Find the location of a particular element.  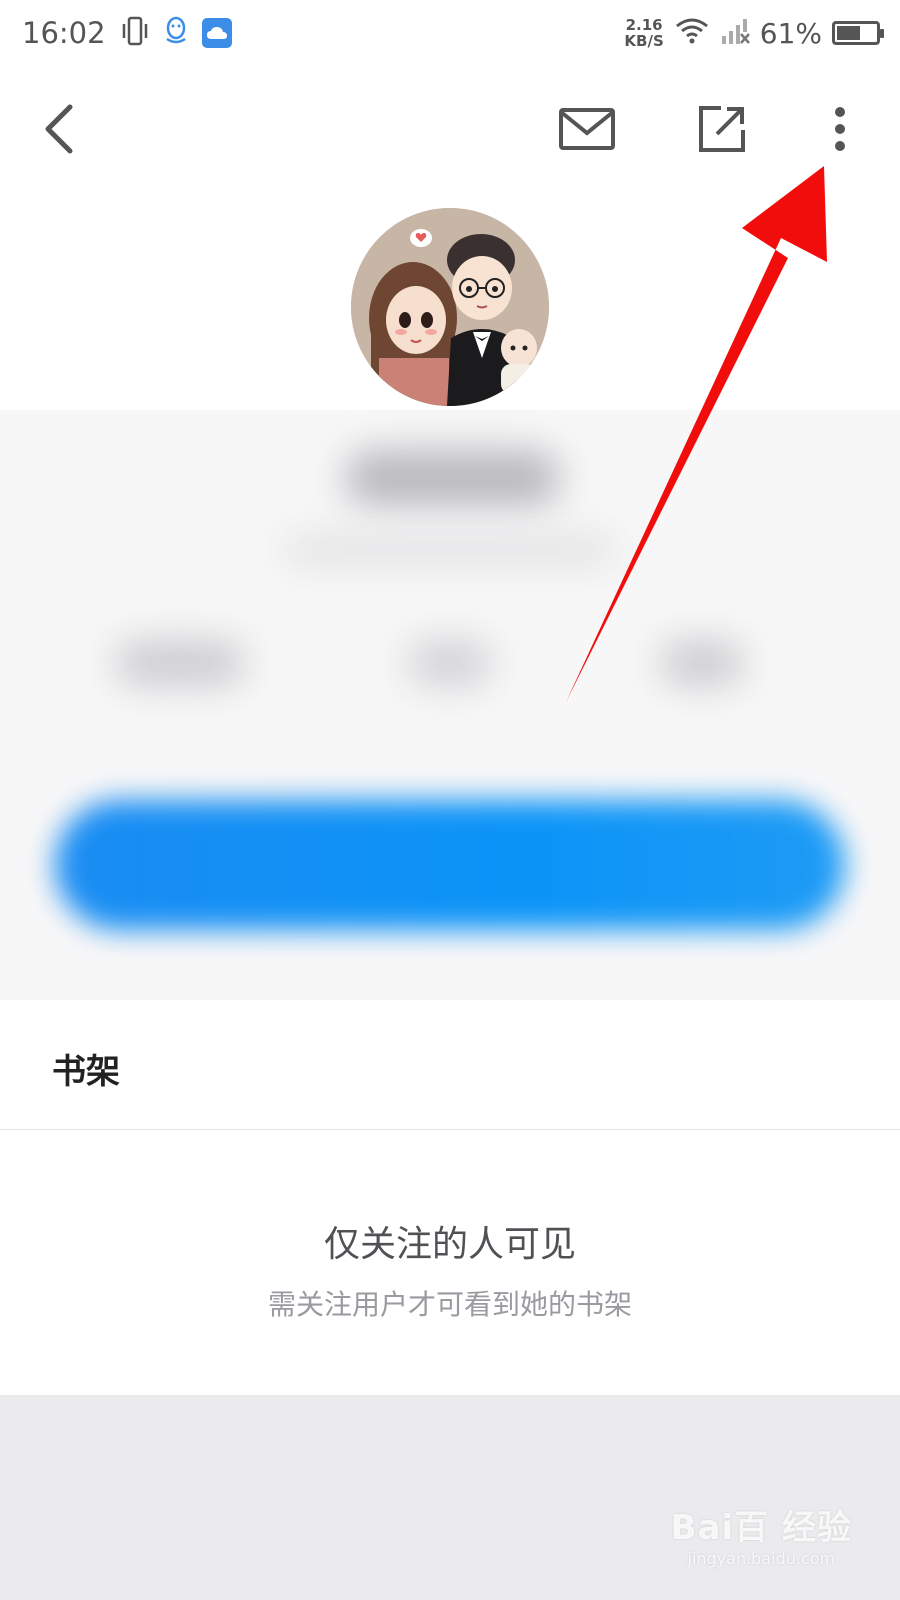

back-icon is located at coordinates (60, 131).